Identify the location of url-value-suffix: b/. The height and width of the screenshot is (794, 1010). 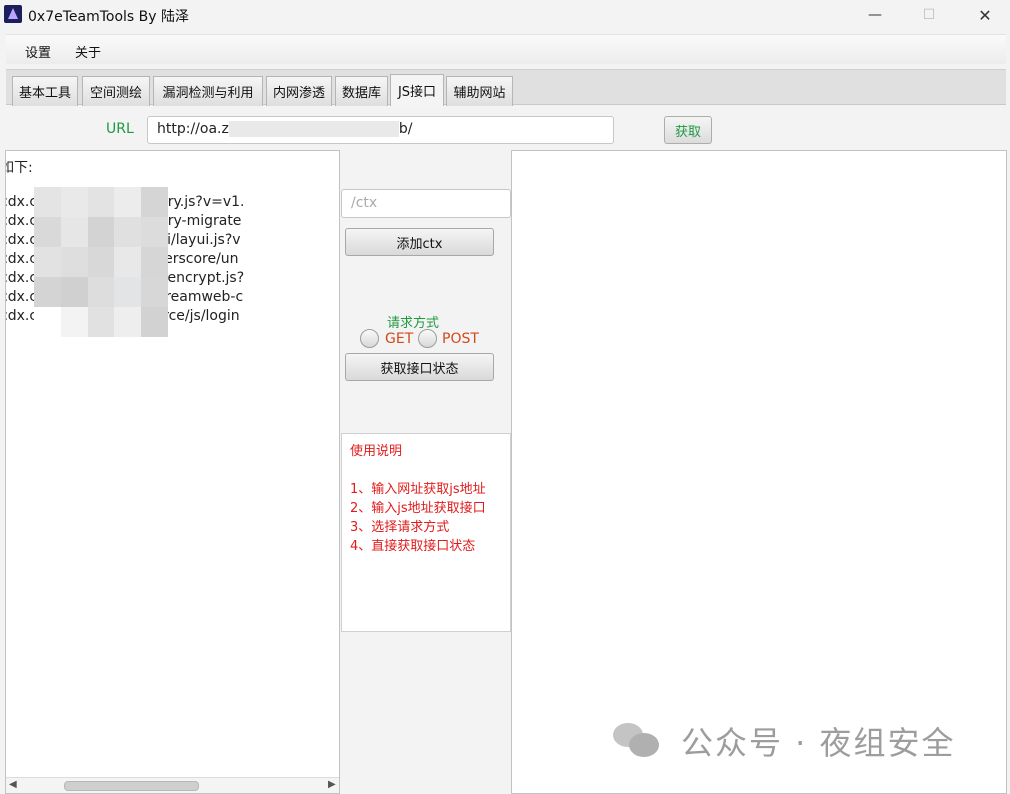
(405, 129).